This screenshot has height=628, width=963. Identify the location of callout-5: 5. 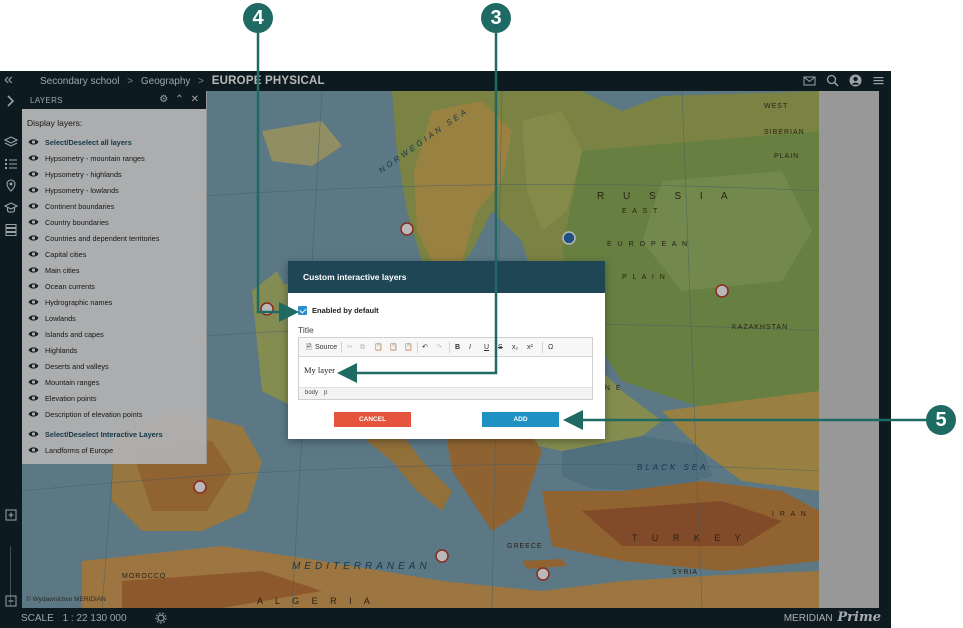
(941, 420).